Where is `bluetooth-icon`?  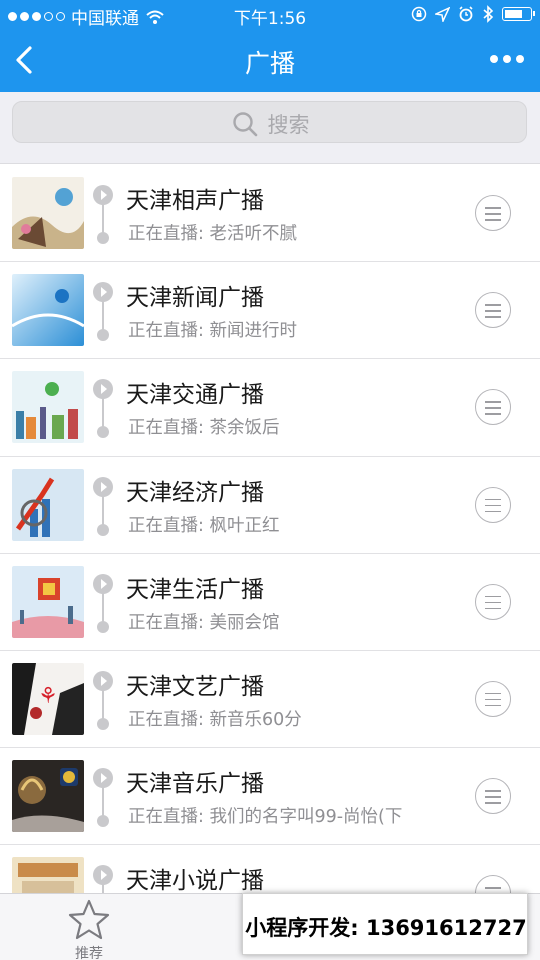 bluetooth-icon is located at coordinates (488, 14).